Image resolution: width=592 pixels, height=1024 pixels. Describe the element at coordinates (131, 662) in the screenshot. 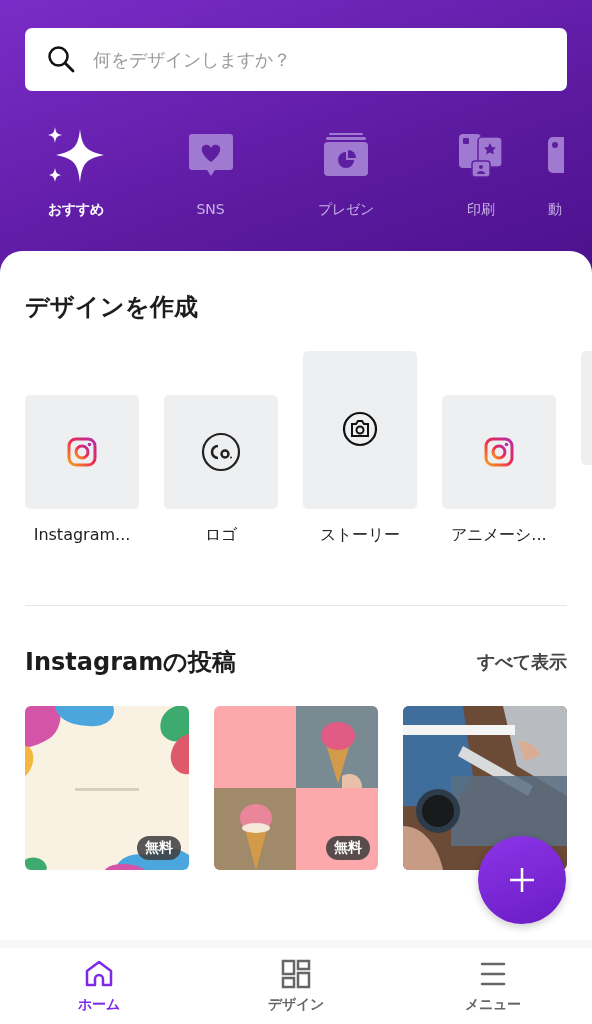

I see `section-title: Instagramの投稿` at that location.